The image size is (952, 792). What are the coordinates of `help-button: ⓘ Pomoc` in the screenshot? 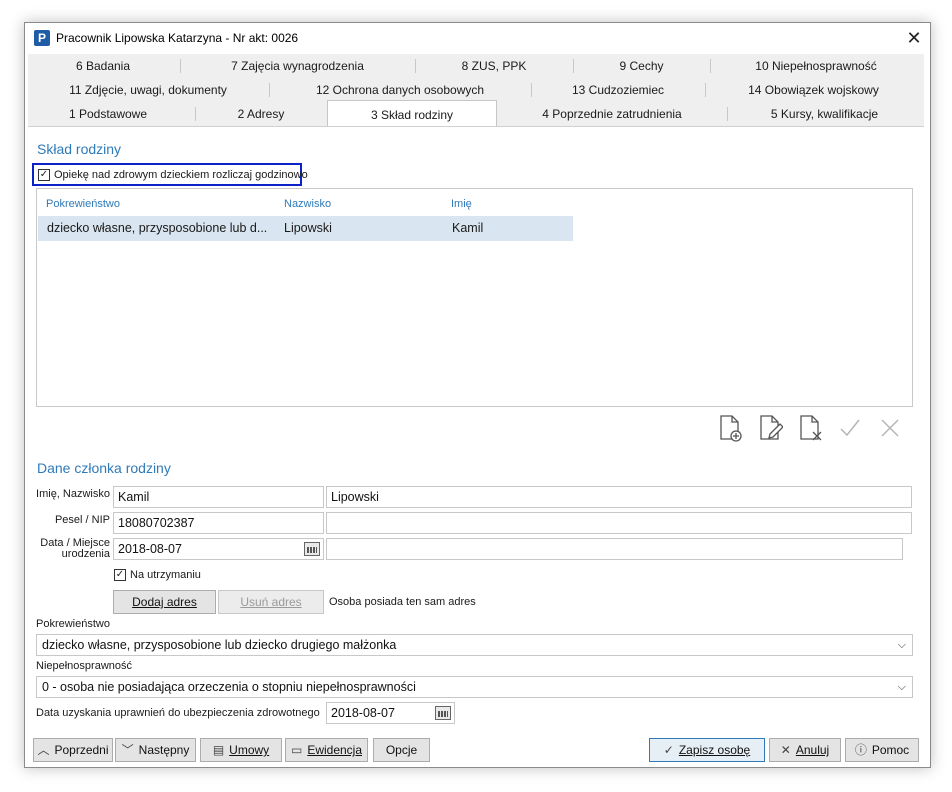 It's located at (882, 750).